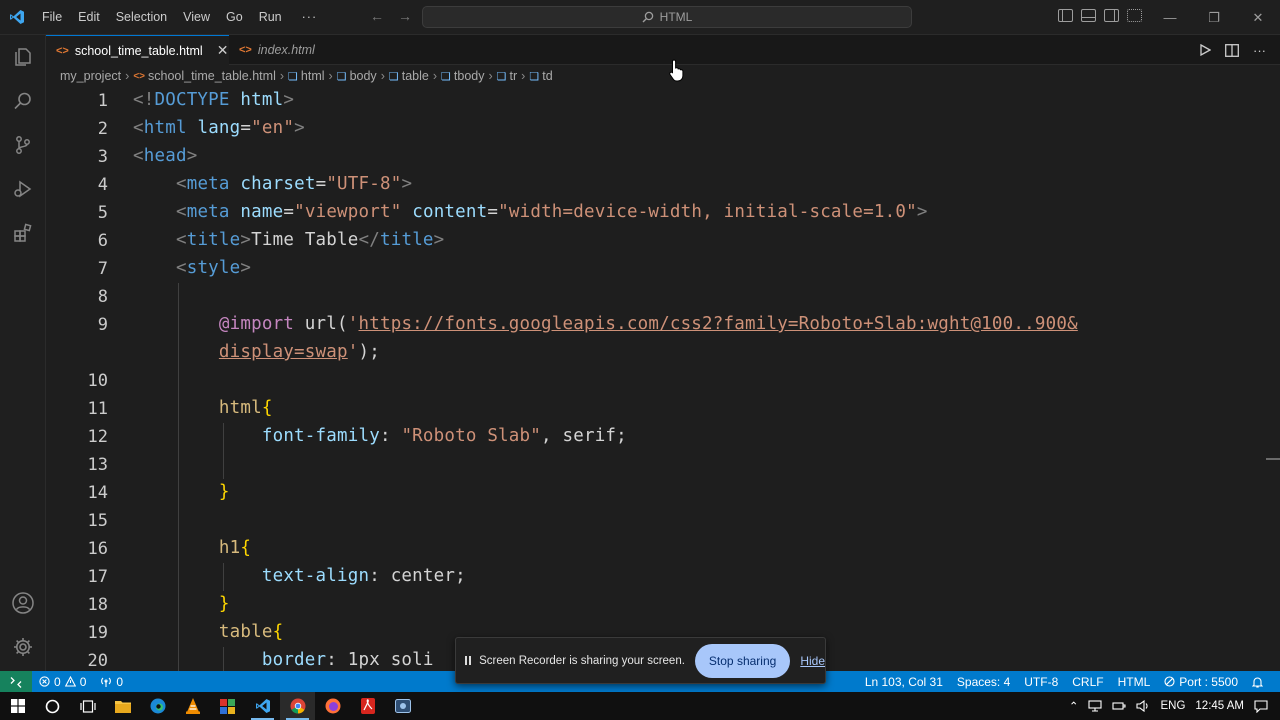 The width and height of the screenshot is (1280, 720). What do you see at coordinates (97, 493) in the screenshot?
I see `line-number: 14` at bounding box center [97, 493].